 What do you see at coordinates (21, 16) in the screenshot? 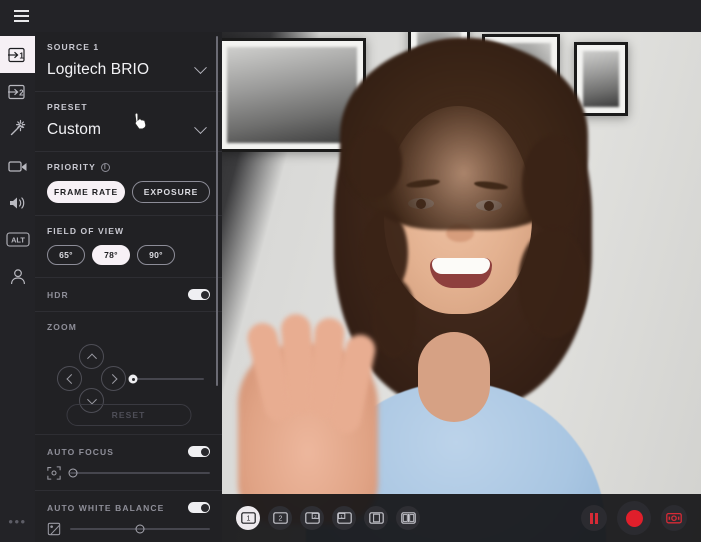
I see `hamburger-icon` at bounding box center [21, 16].